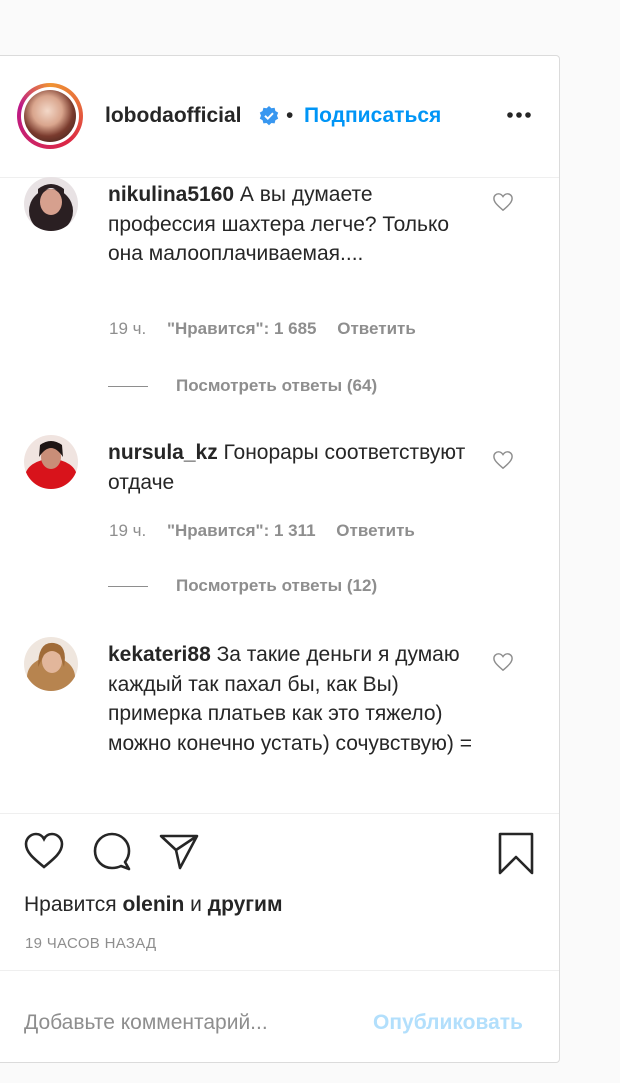  What do you see at coordinates (90, 943) in the screenshot?
I see `post-timestamp: 19 ЧАСОВ НАЗАД` at bounding box center [90, 943].